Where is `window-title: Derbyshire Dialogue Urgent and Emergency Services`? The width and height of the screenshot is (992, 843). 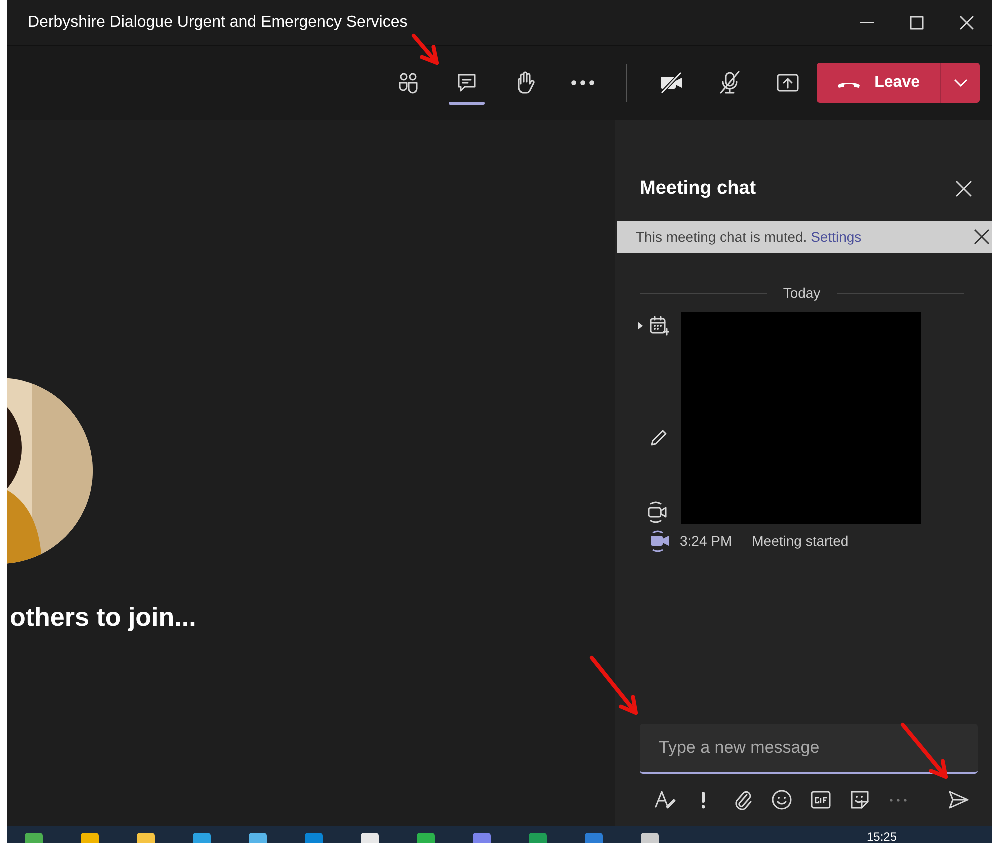 window-title: Derbyshire Dialogue Urgent and Emergency Services is located at coordinates (218, 22).